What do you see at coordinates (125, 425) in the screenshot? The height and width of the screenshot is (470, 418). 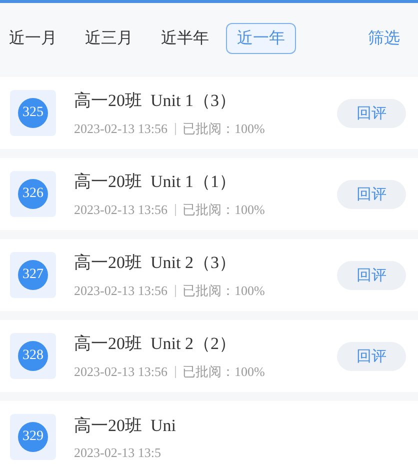 I see `record-title: 高一20班 Uni` at bounding box center [125, 425].